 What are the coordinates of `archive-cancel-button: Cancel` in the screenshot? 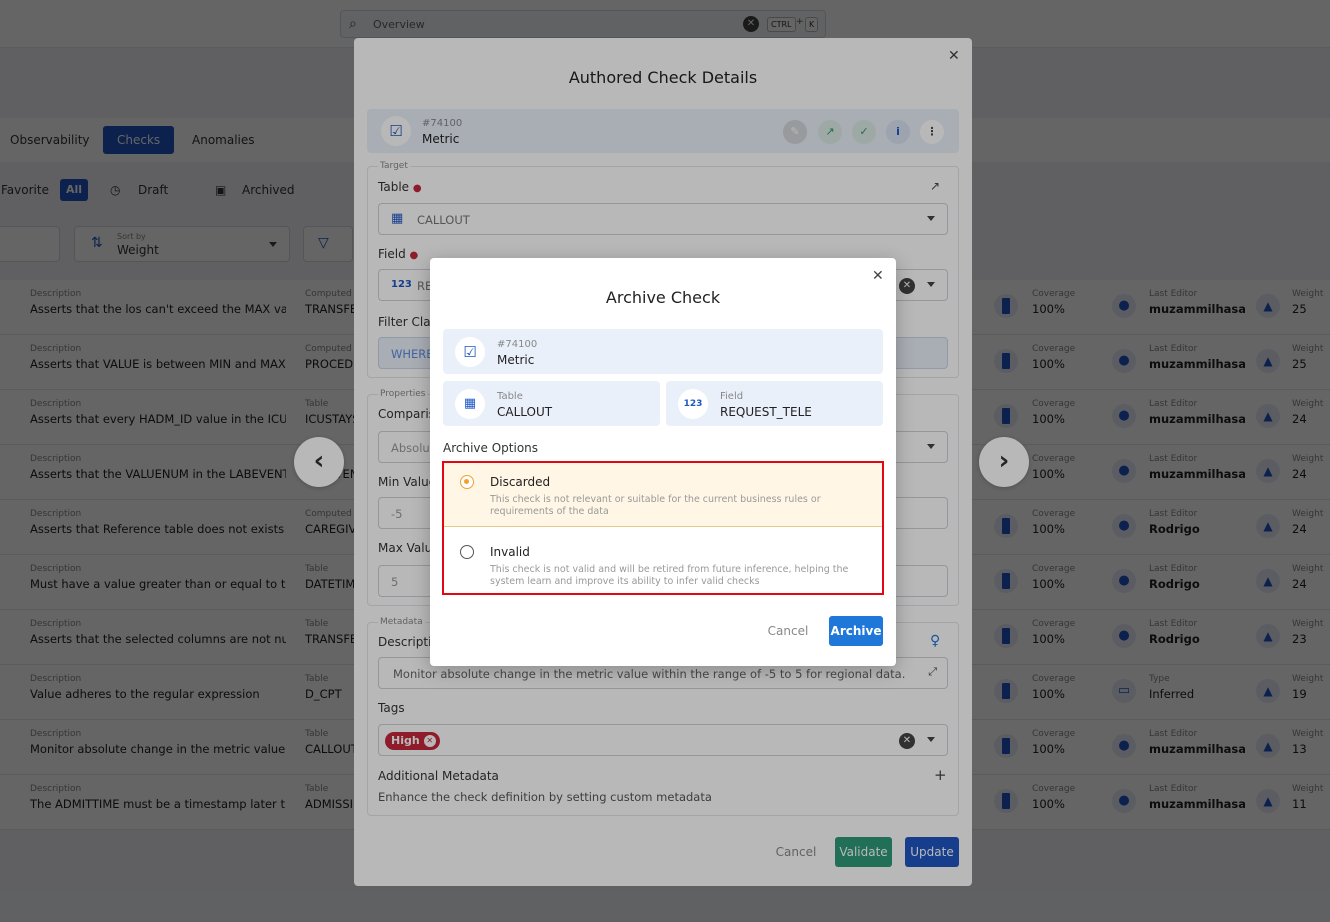 It's located at (788, 631).